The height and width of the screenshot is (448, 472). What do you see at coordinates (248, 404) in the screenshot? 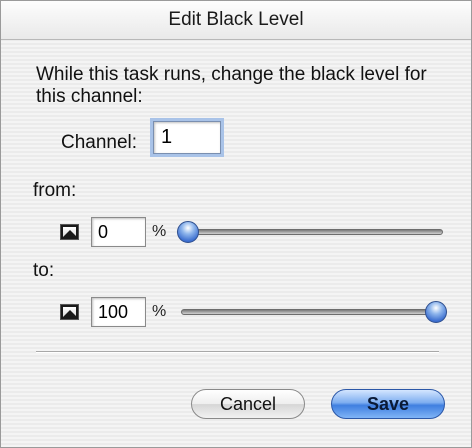
I see `cancel-button: Cancel` at bounding box center [248, 404].